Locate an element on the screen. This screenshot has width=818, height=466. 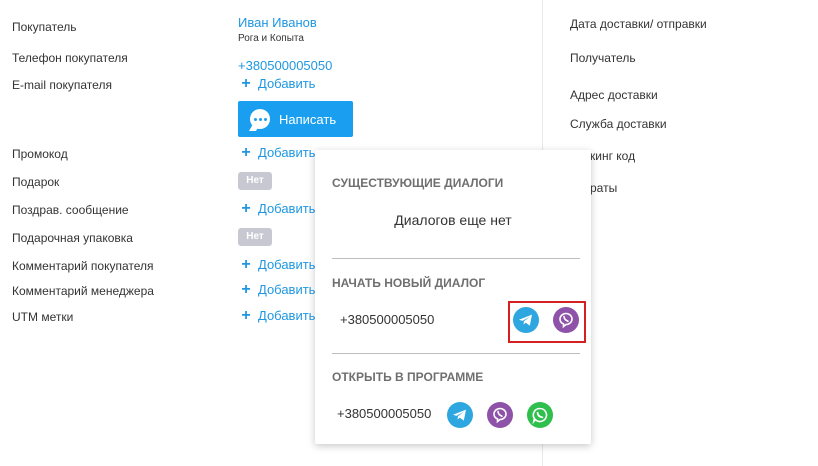
add-email-button: + Добавить is located at coordinates (277, 83).